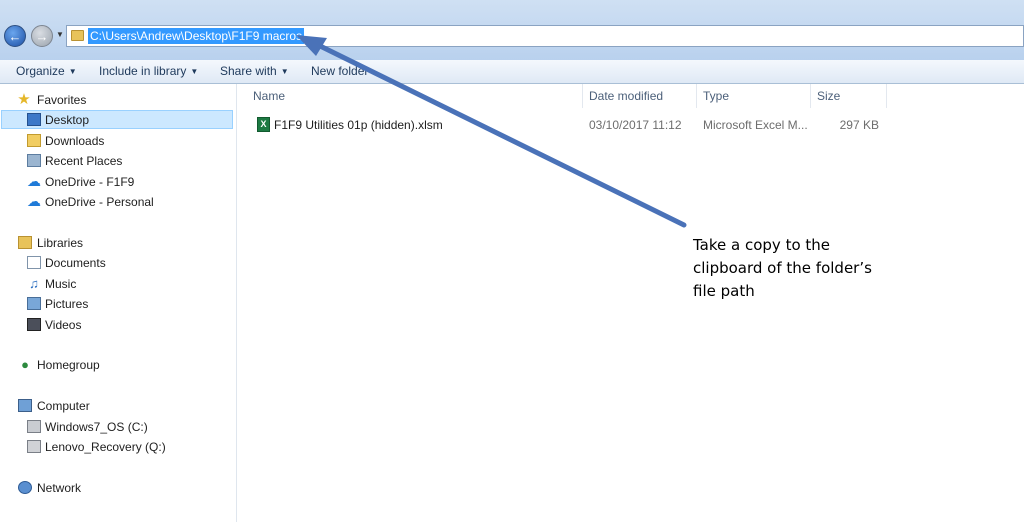  What do you see at coordinates (34, 426) in the screenshot?
I see `drive-icon` at bounding box center [34, 426].